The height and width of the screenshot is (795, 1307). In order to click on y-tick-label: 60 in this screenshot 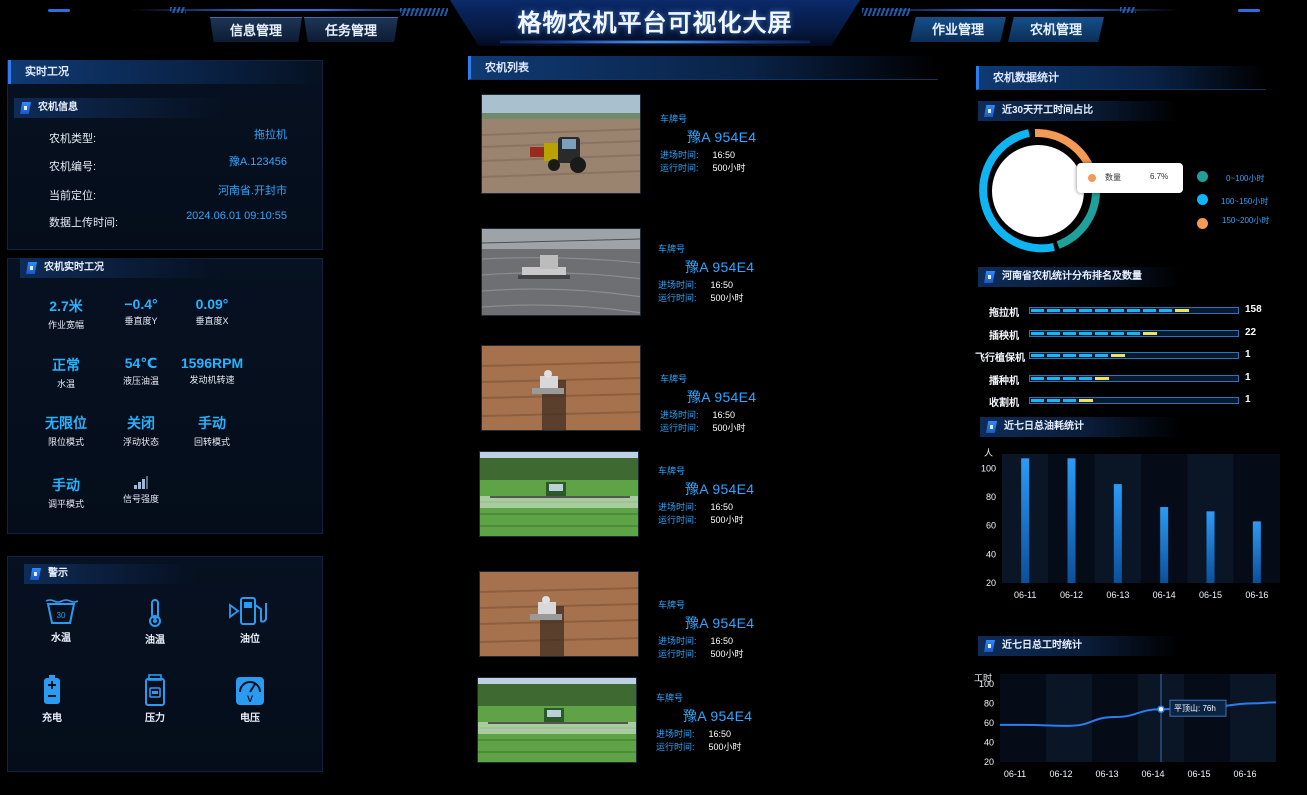, I will do `click(989, 723)`.